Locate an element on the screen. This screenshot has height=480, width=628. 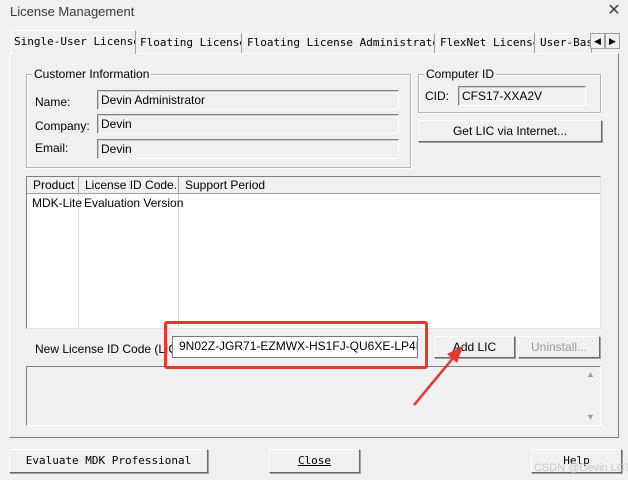
table-cell-product: MDK-Lite is located at coordinates (57, 203).